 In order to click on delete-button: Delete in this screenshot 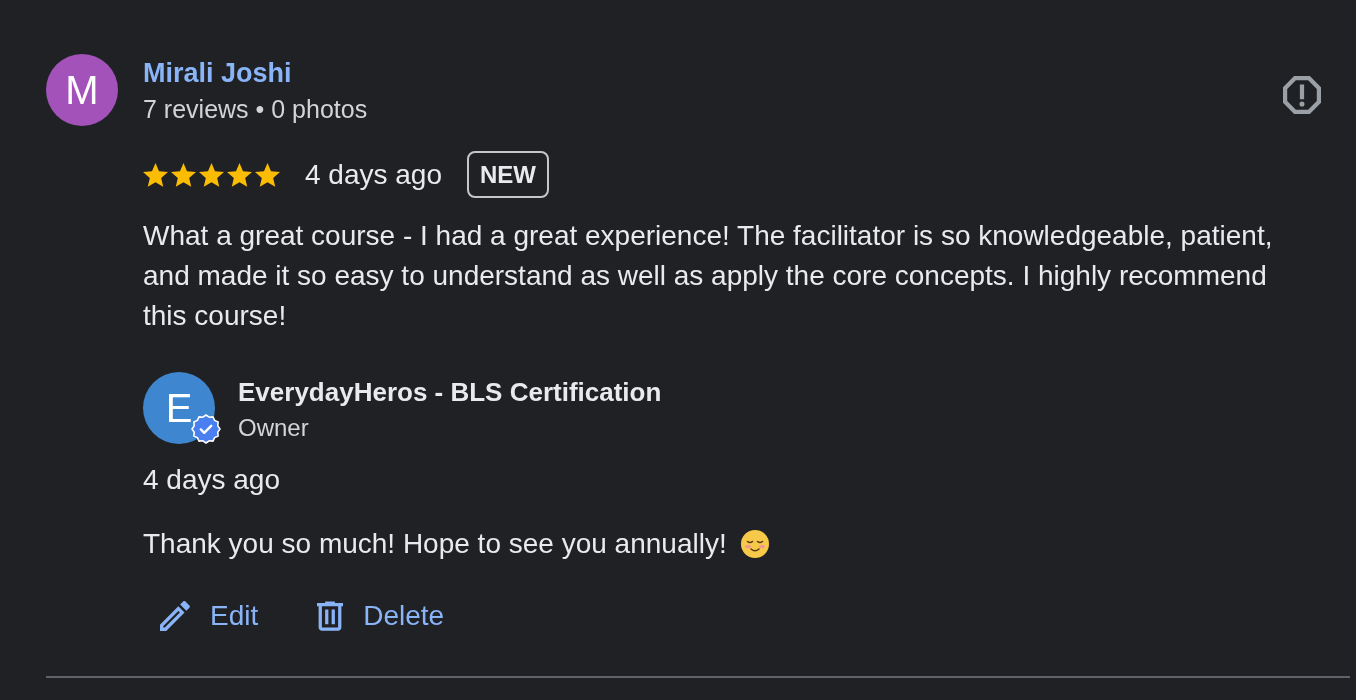, I will do `click(381, 616)`.